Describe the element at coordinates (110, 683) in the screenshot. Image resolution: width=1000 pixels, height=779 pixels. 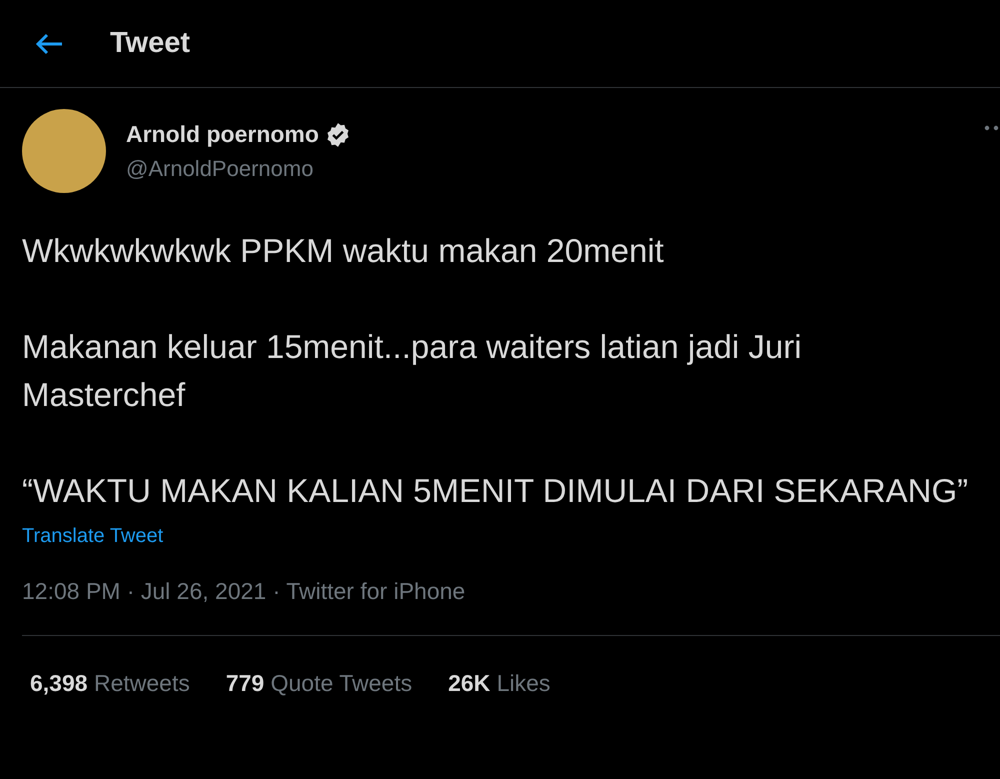
I see `stat-link: 6,398 Retweets` at that location.